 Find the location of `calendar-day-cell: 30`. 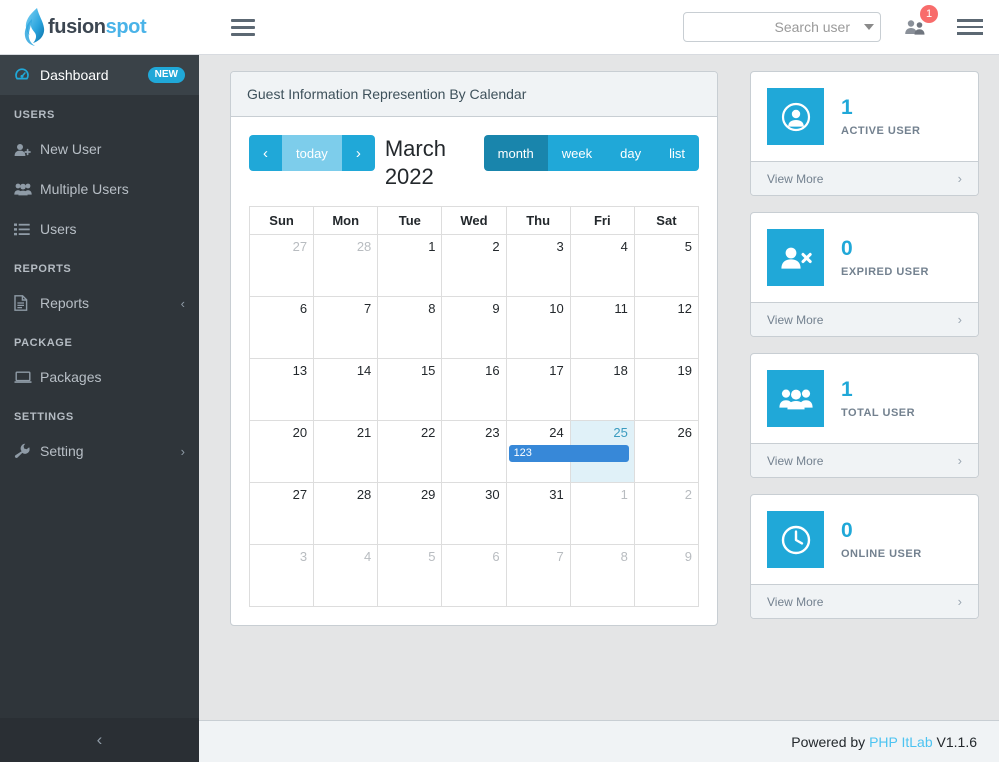

calendar-day-cell: 30 is located at coordinates (474, 513).